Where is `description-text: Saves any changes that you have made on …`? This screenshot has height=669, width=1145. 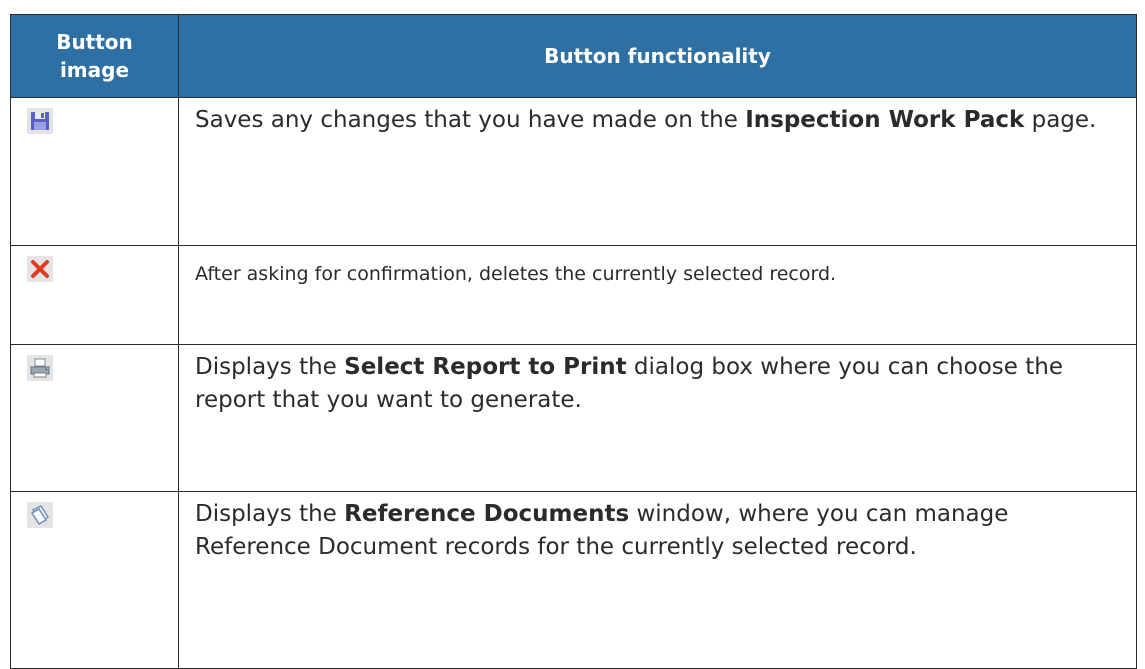 description-text: Saves any changes that you have made on … is located at coordinates (470, 120).